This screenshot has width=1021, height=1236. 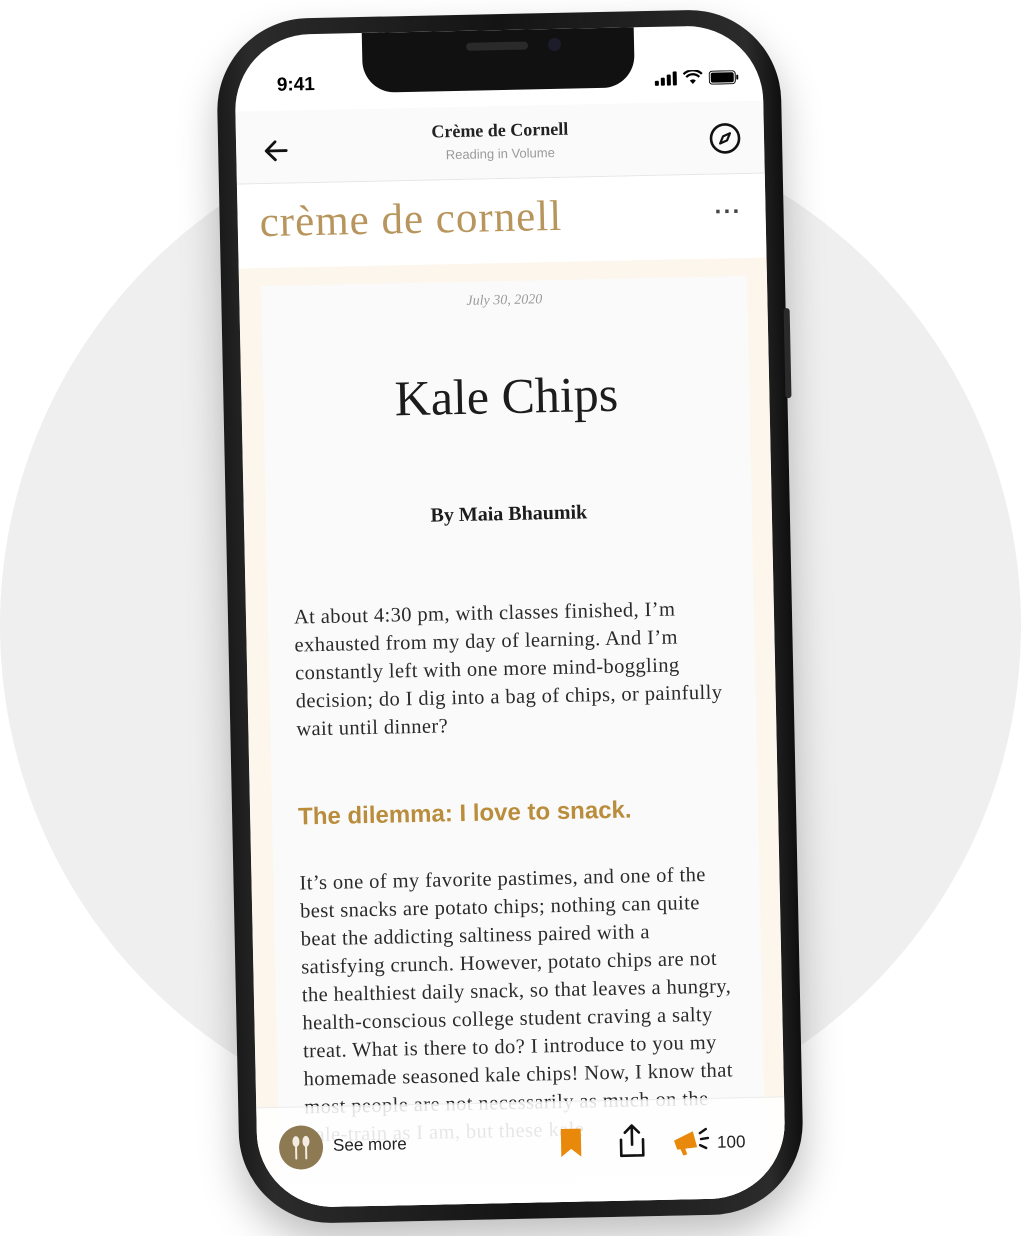 What do you see at coordinates (665, 78) in the screenshot?
I see `signal-icon` at bounding box center [665, 78].